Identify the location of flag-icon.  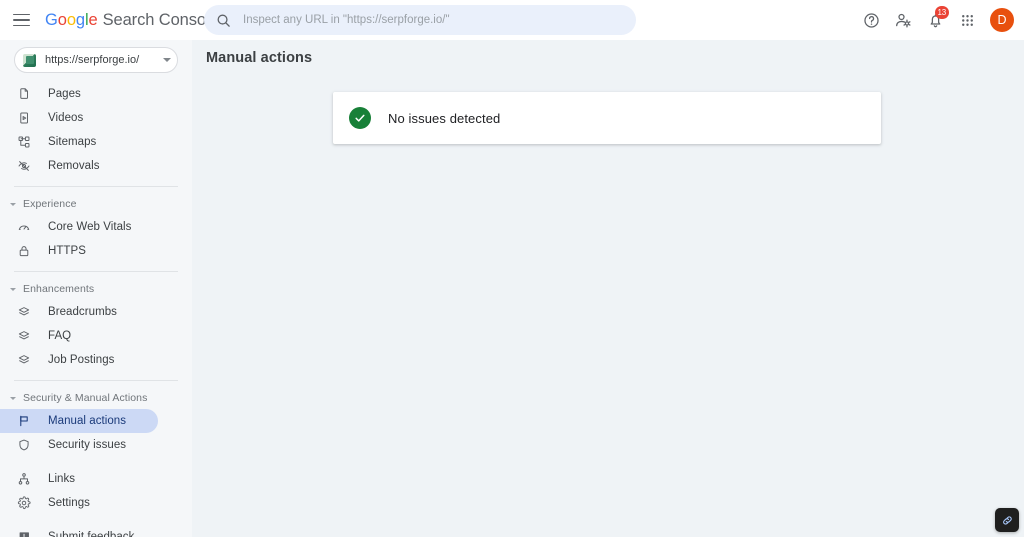
(24, 421).